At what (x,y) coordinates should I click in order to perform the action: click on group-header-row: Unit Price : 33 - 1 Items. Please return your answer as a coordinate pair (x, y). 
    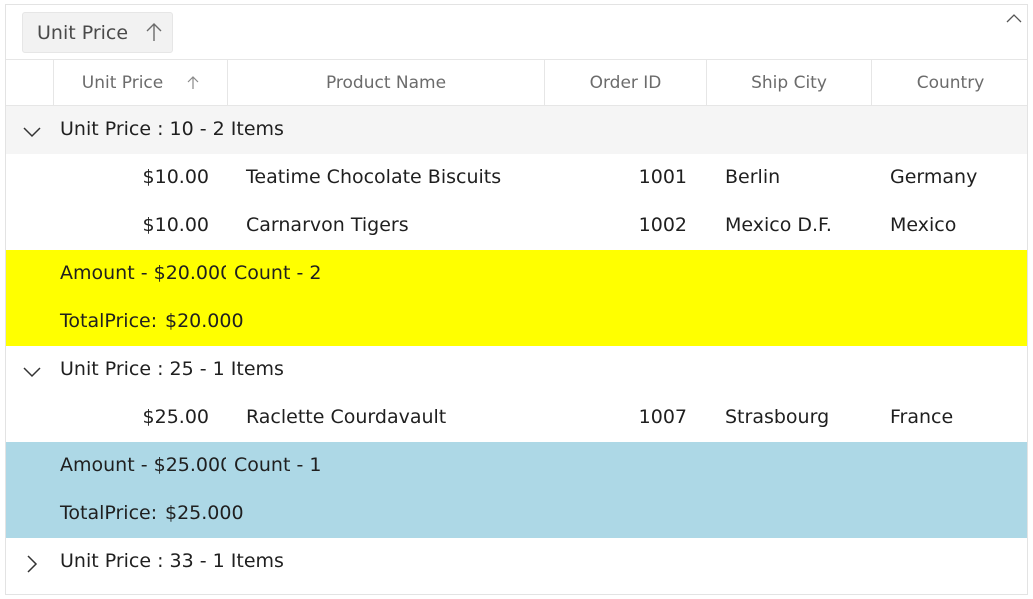
    Looking at the image, I should click on (516, 562).